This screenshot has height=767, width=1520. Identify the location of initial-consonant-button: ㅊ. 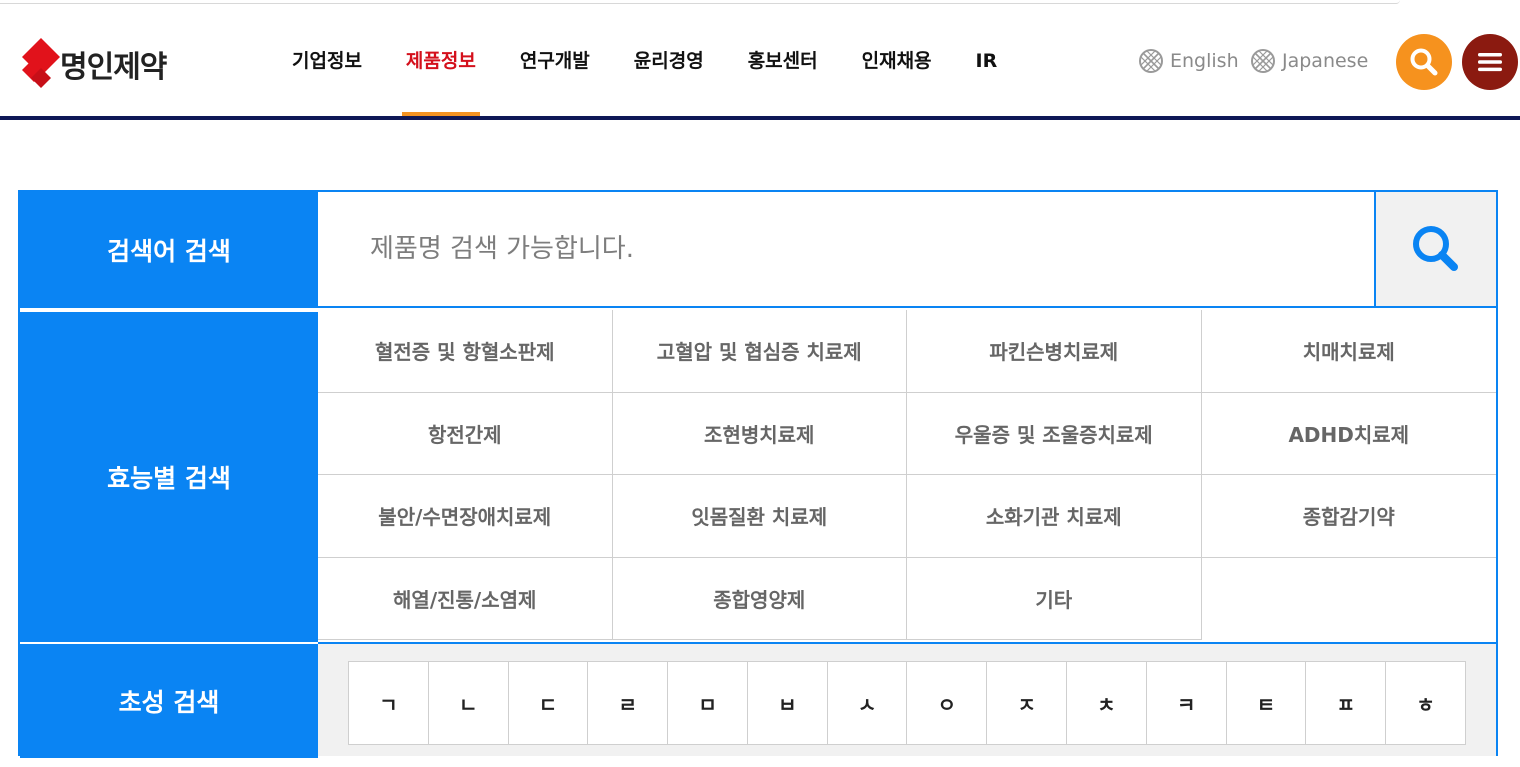
(1107, 703).